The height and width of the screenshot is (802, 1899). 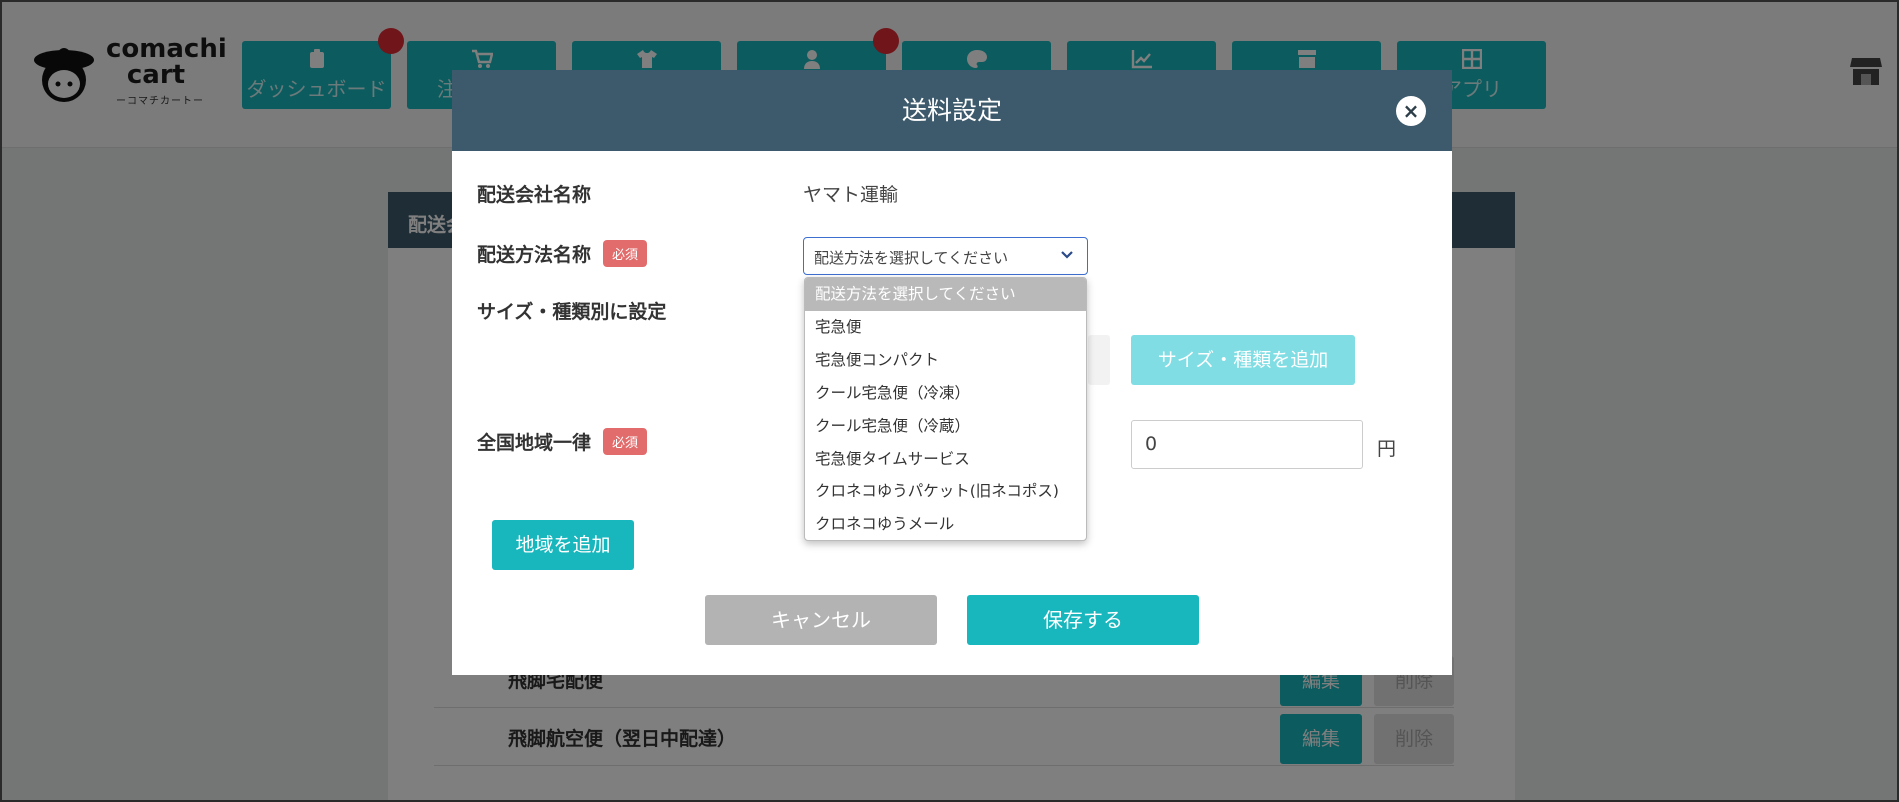 I want to click on dropdown-option: 宅急便コンパクト, so click(x=945, y=360).